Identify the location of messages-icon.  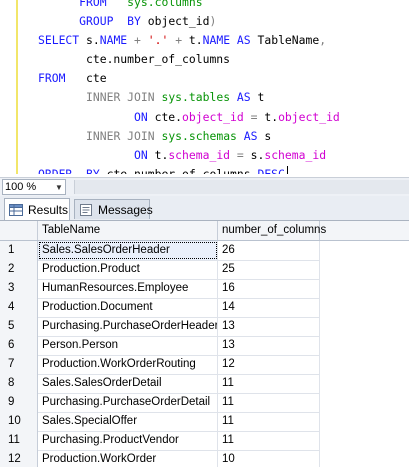
(86, 209).